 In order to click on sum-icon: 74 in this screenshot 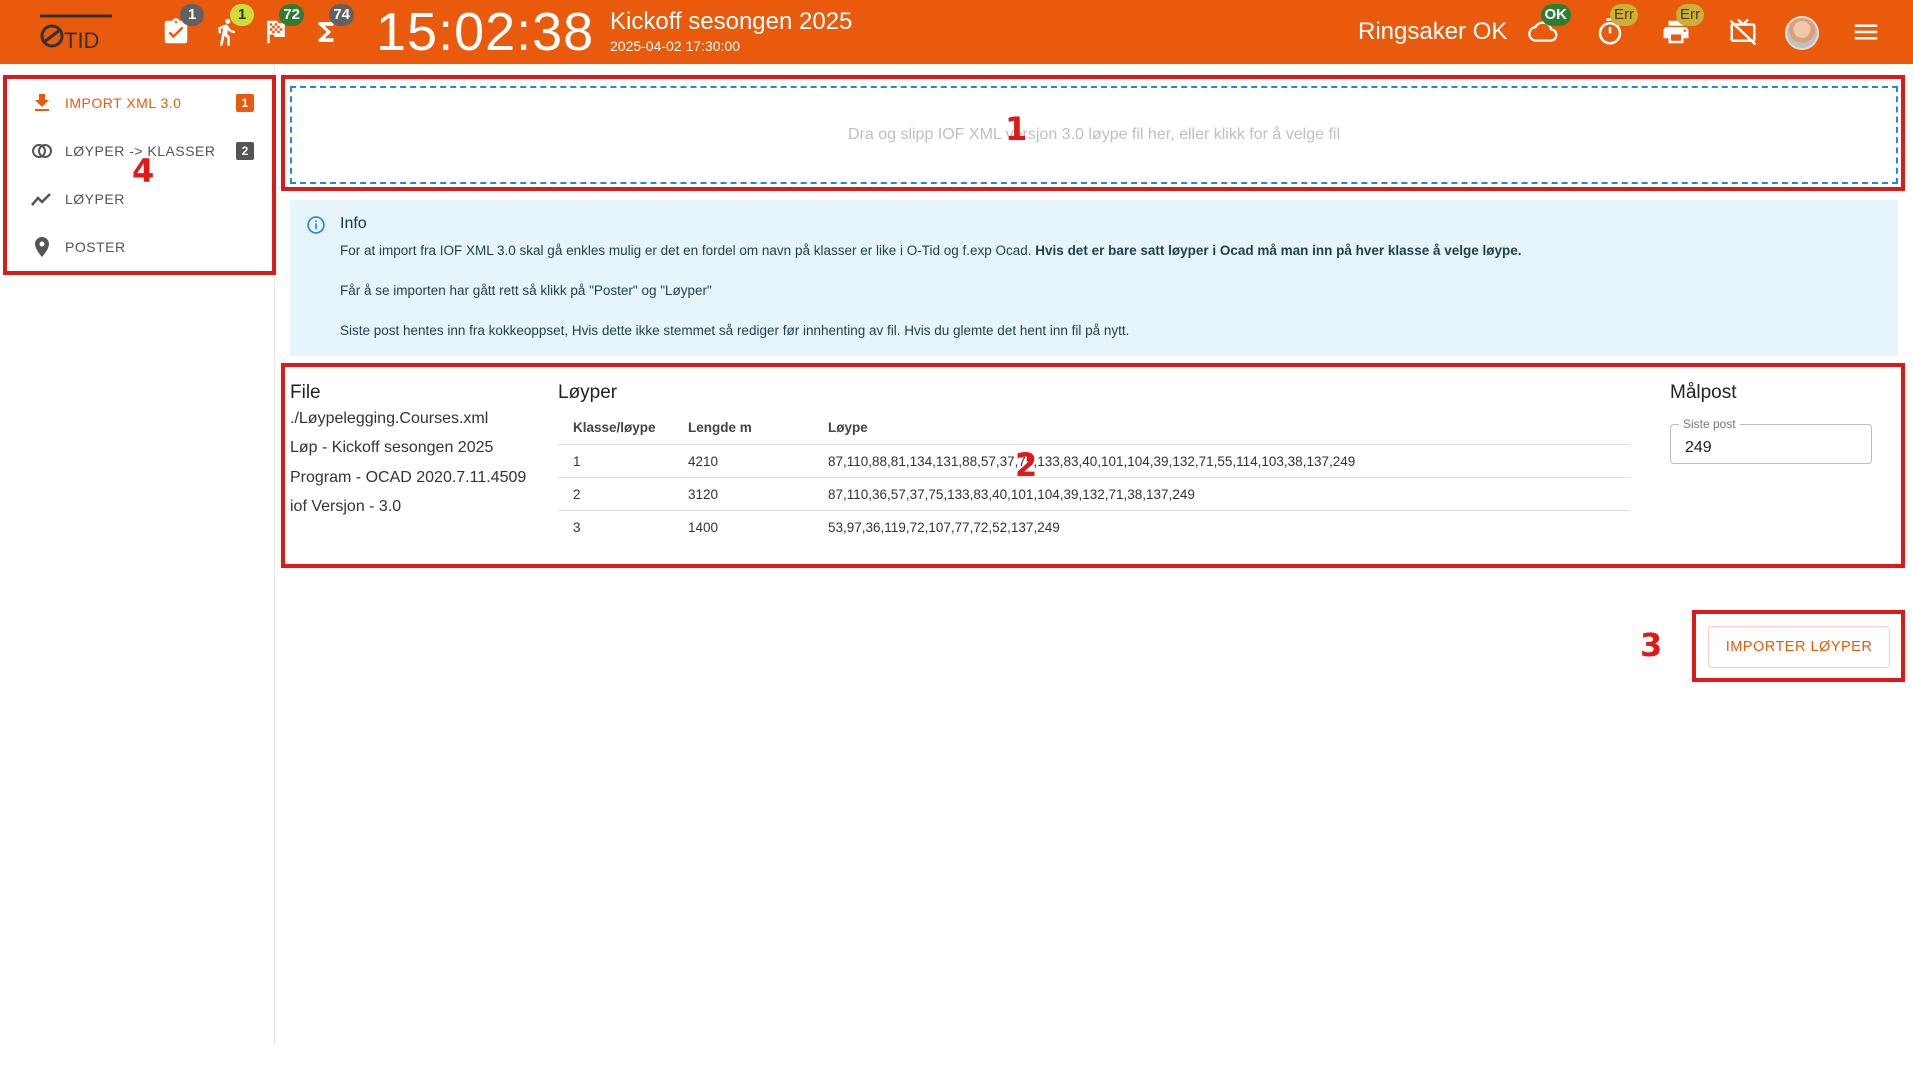, I will do `click(330, 27)`.